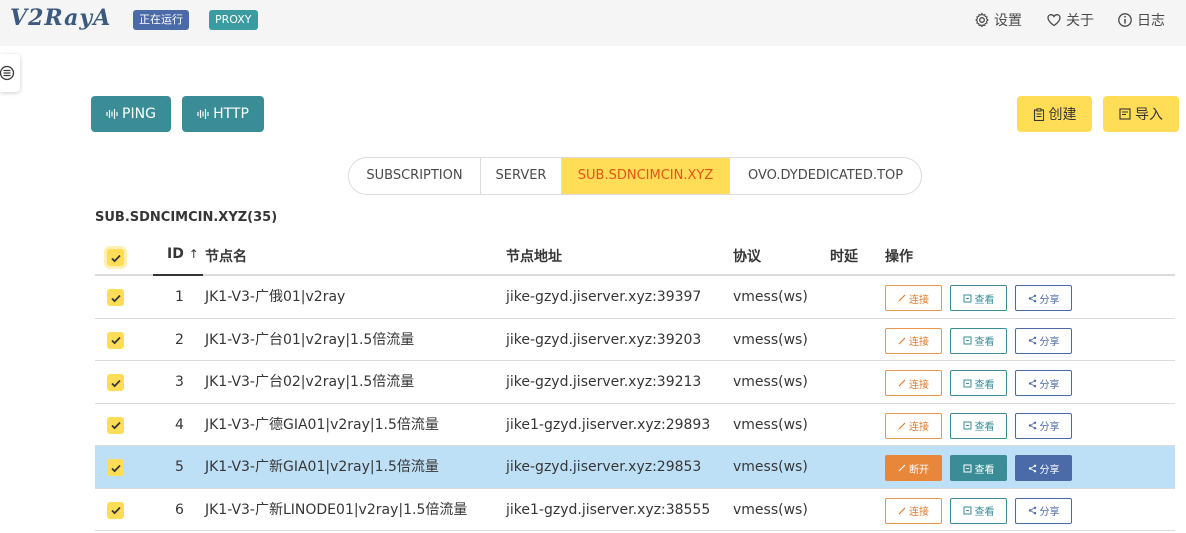 This screenshot has width=1186, height=533. Describe the element at coordinates (275, 297) in the screenshot. I see `row-node-name: JK1-V3-广俄01|v2ray` at that location.